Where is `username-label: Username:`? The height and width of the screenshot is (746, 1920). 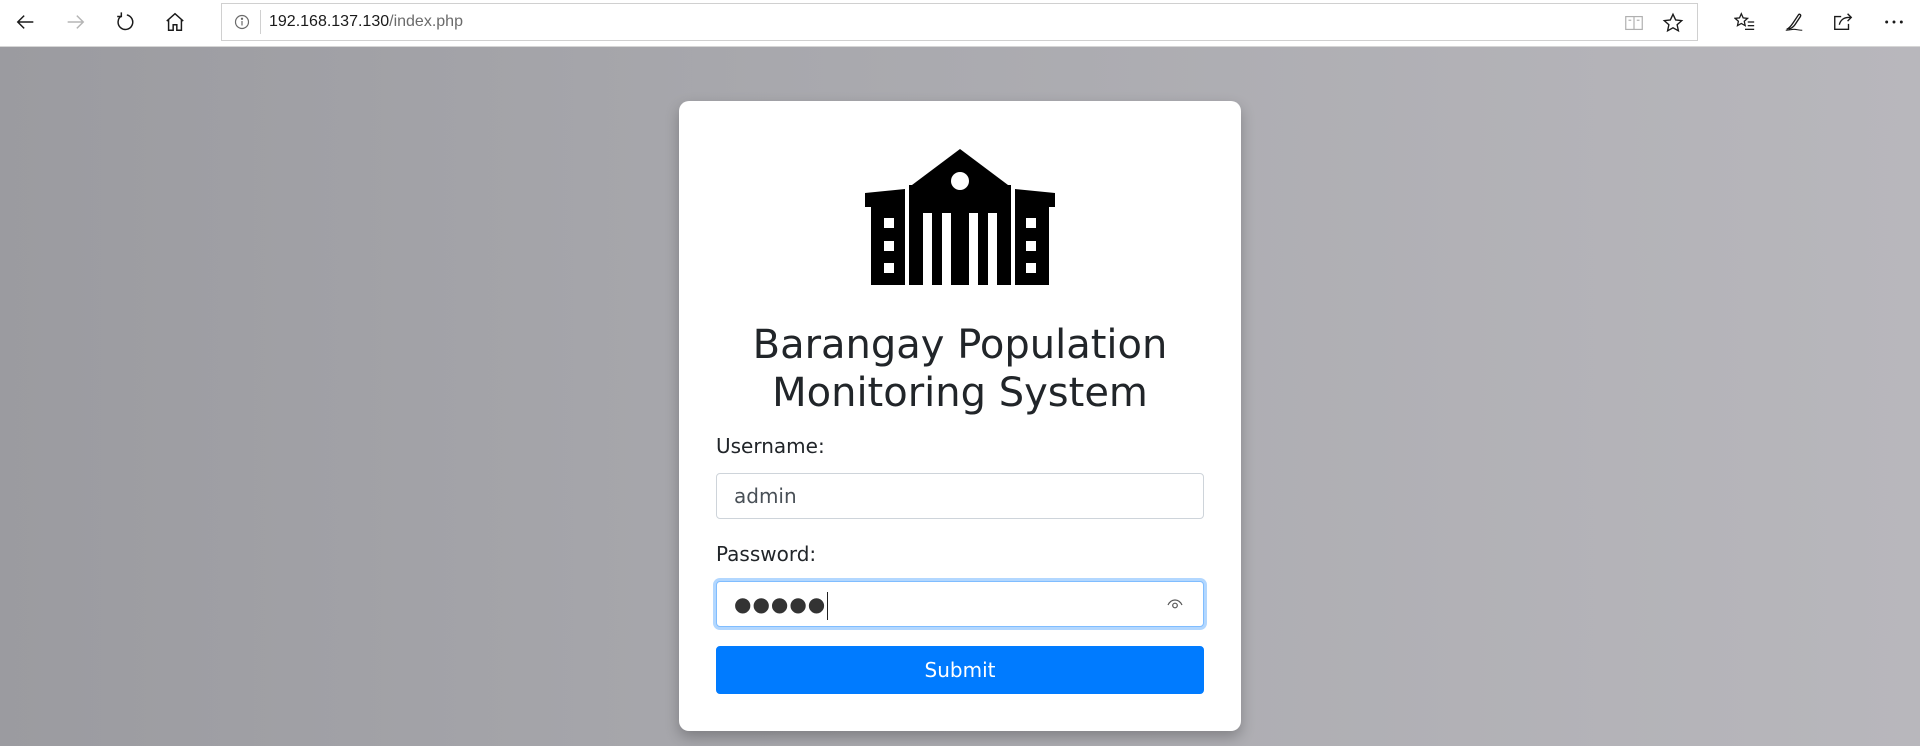 username-label: Username: is located at coordinates (770, 446).